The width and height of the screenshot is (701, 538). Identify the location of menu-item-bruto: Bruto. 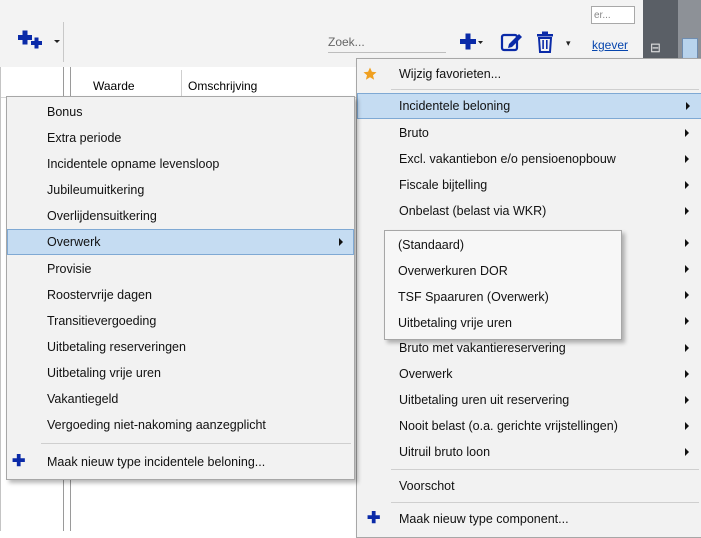
(529, 133).